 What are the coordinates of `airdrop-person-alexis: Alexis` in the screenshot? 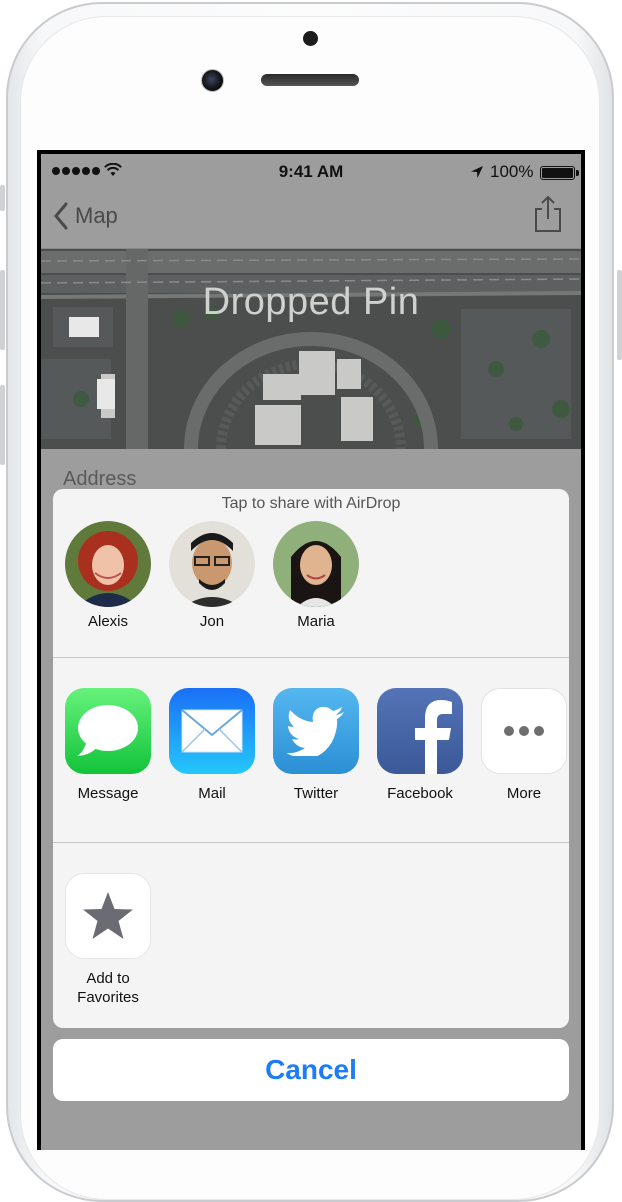 It's located at (108, 575).